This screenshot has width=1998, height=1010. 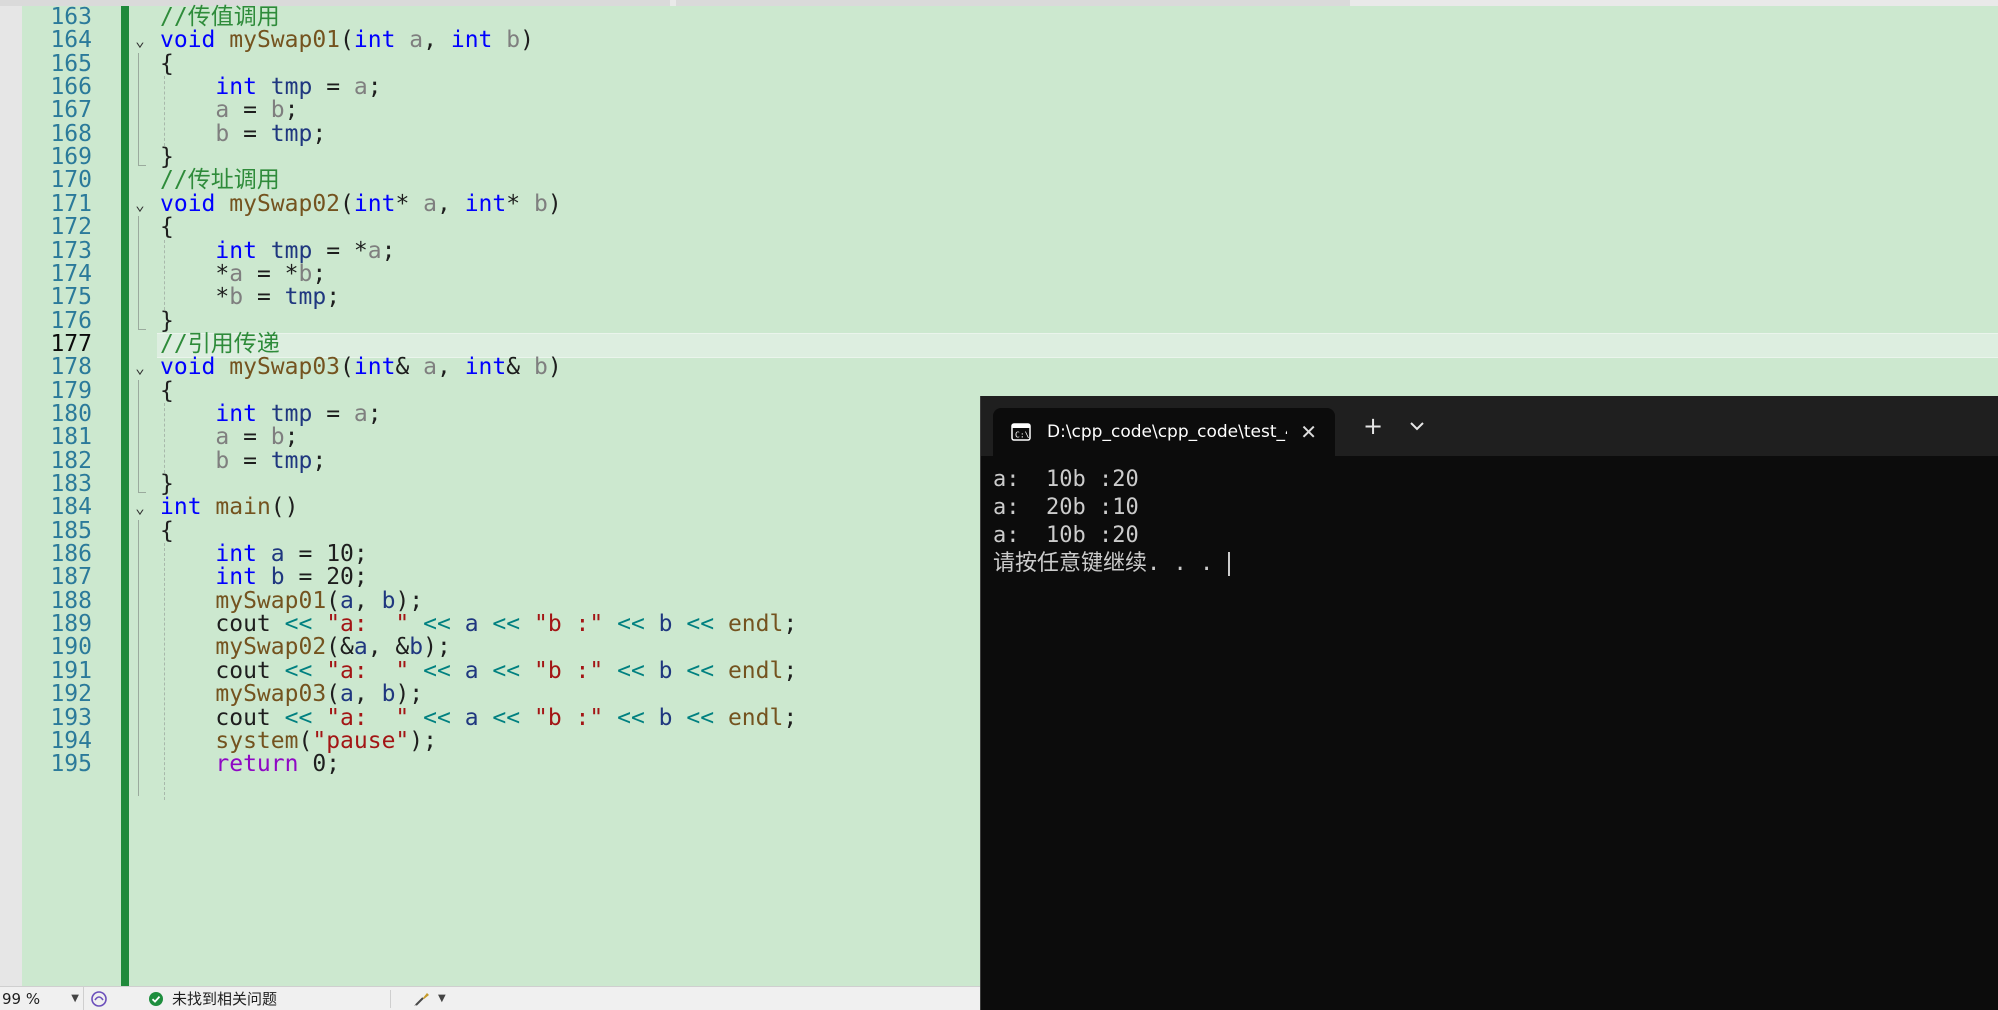 What do you see at coordinates (527, 40) in the screenshot?
I see `code-token: )` at bounding box center [527, 40].